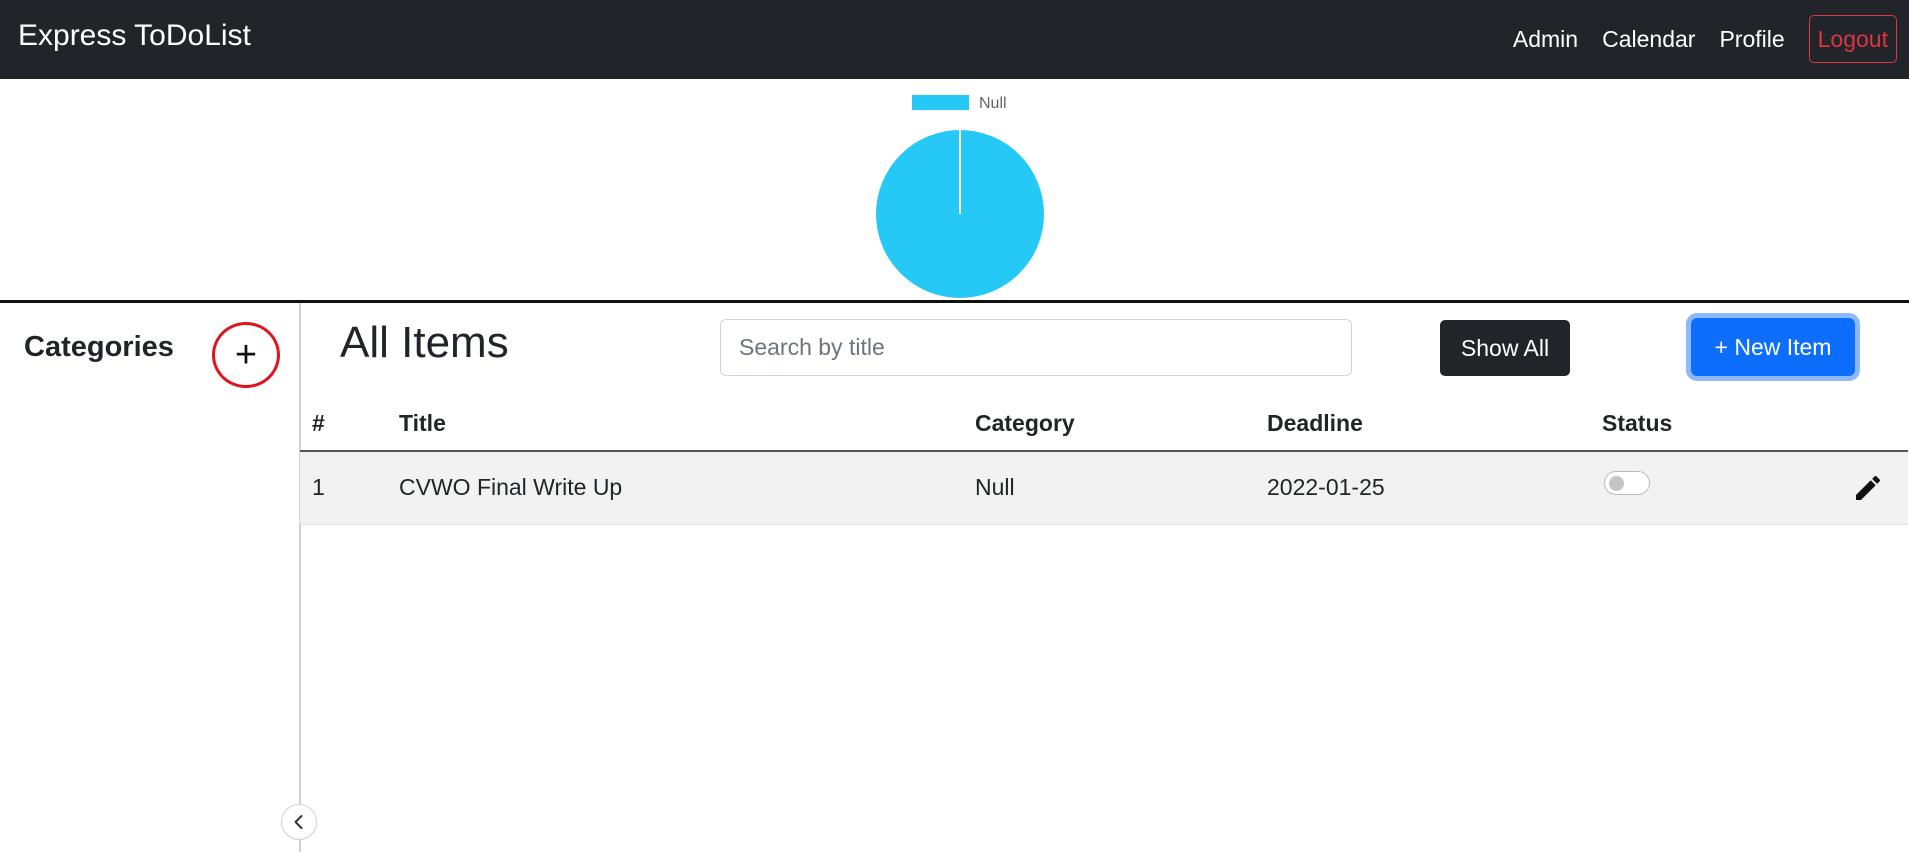 This screenshot has width=1909, height=852. I want to click on chevron-left-icon, so click(298, 822).